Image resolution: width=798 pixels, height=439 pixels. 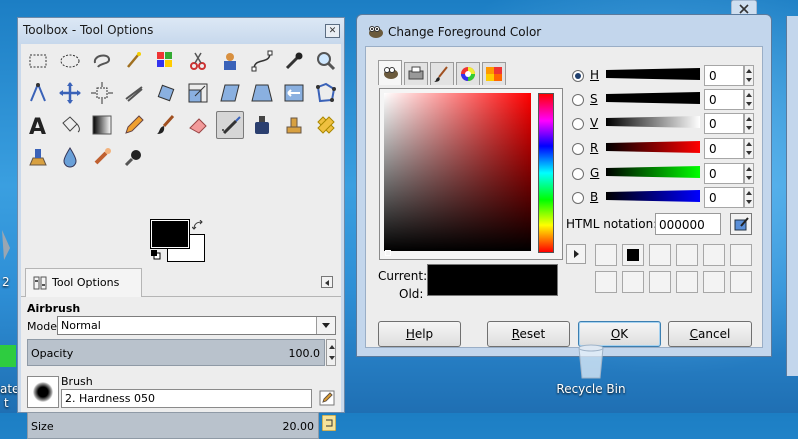 I want to click on tab-menu-icon, so click(x=327, y=282).